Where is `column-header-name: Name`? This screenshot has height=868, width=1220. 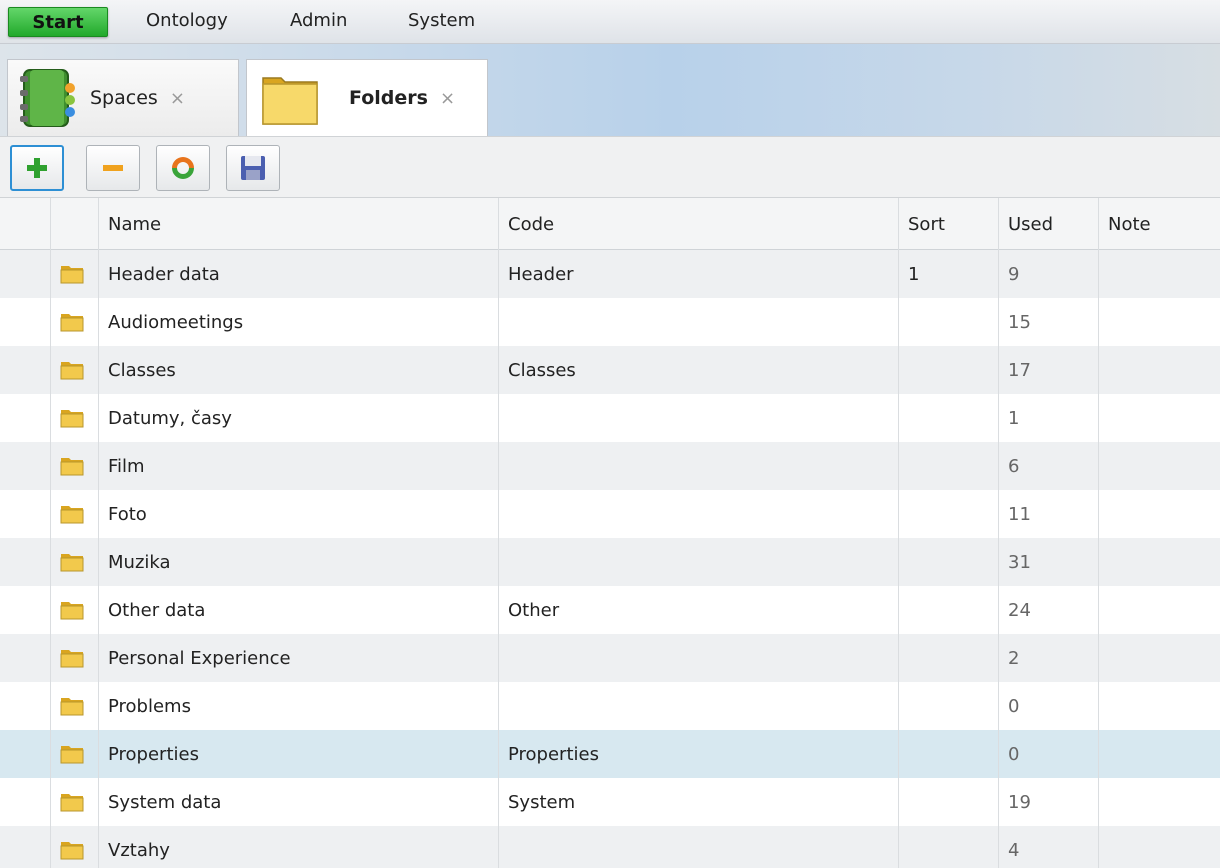 column-header-name: Name is located at coordinates (134, 224).